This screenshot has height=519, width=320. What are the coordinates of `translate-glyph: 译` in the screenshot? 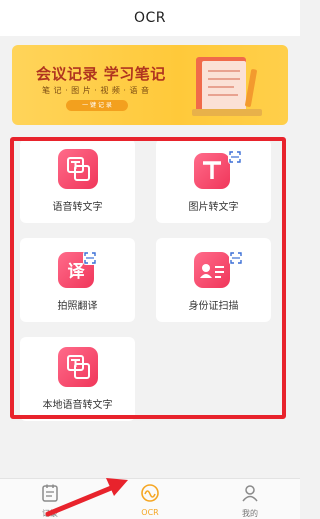 It's located at (76, 272).